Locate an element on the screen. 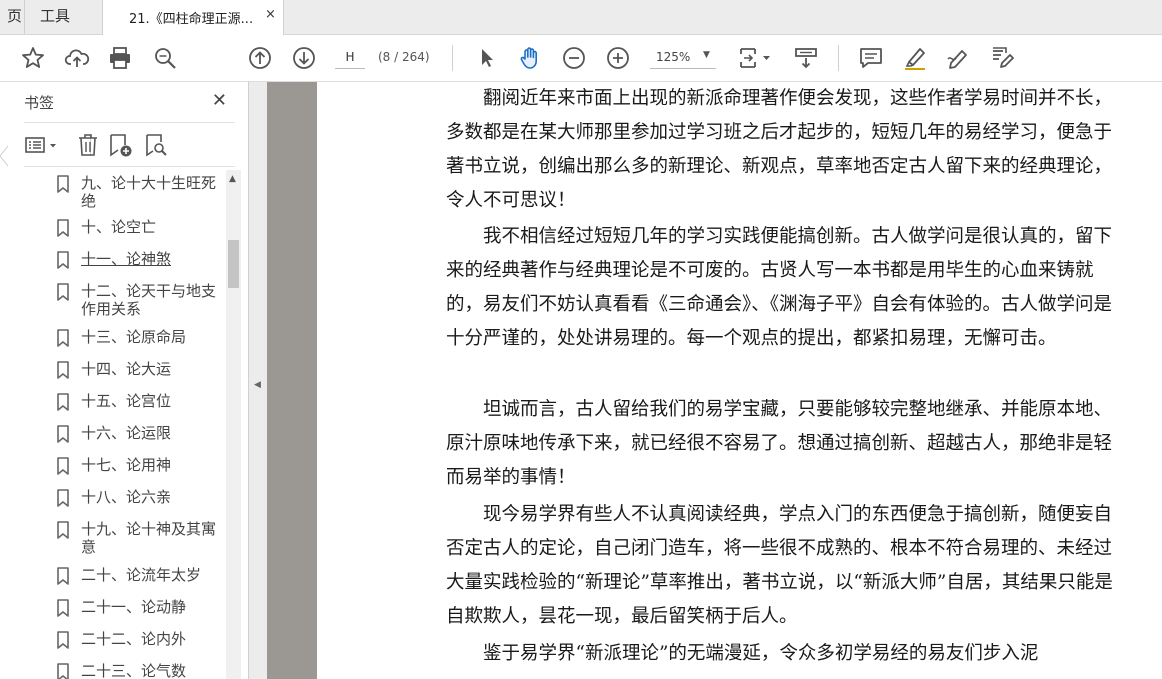 The image size is (1162, 679). page-count: (8 / 264) is located at coordinates (404, 57).